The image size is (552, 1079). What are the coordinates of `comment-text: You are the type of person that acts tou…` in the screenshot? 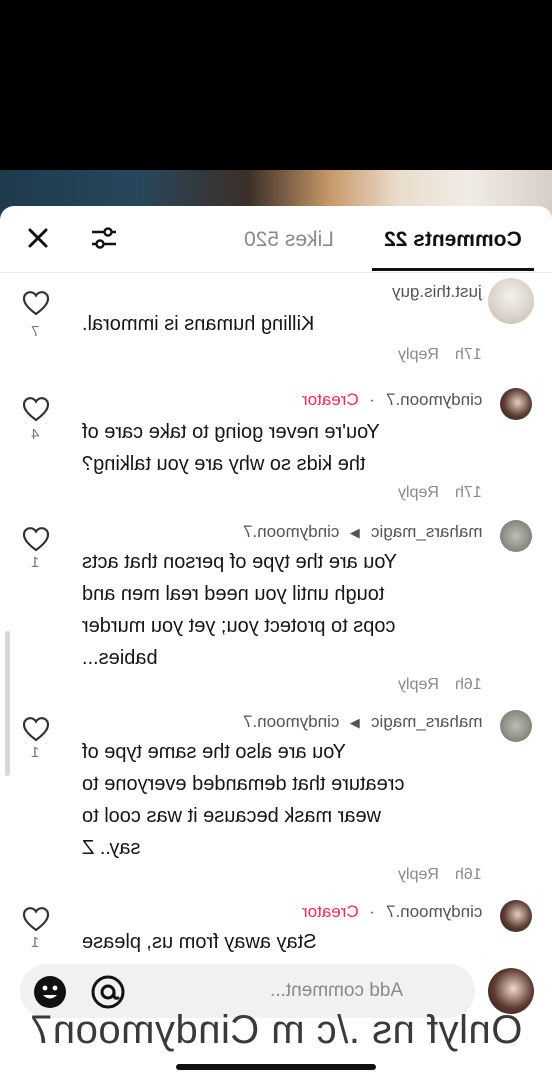 It's located at (240, 610).